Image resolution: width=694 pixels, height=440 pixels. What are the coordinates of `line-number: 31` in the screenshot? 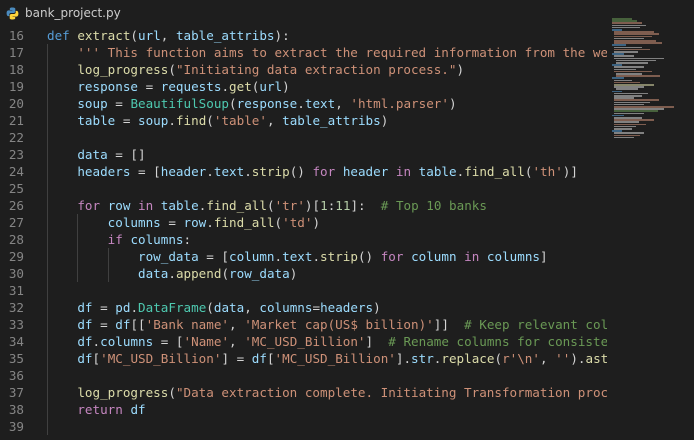 It's located at (16, 290).